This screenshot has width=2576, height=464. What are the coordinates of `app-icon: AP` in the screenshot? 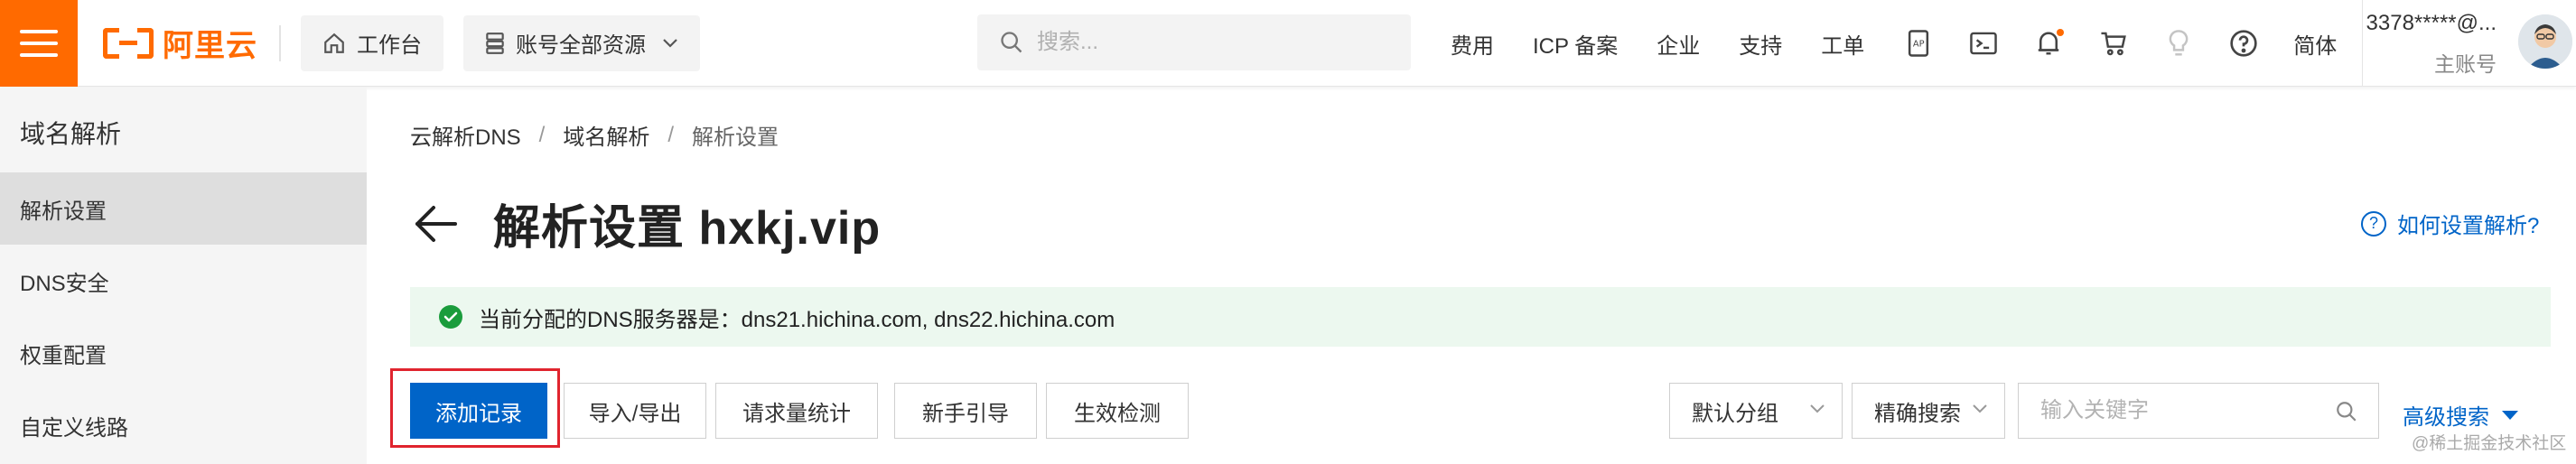 It's located at (1918, 43).